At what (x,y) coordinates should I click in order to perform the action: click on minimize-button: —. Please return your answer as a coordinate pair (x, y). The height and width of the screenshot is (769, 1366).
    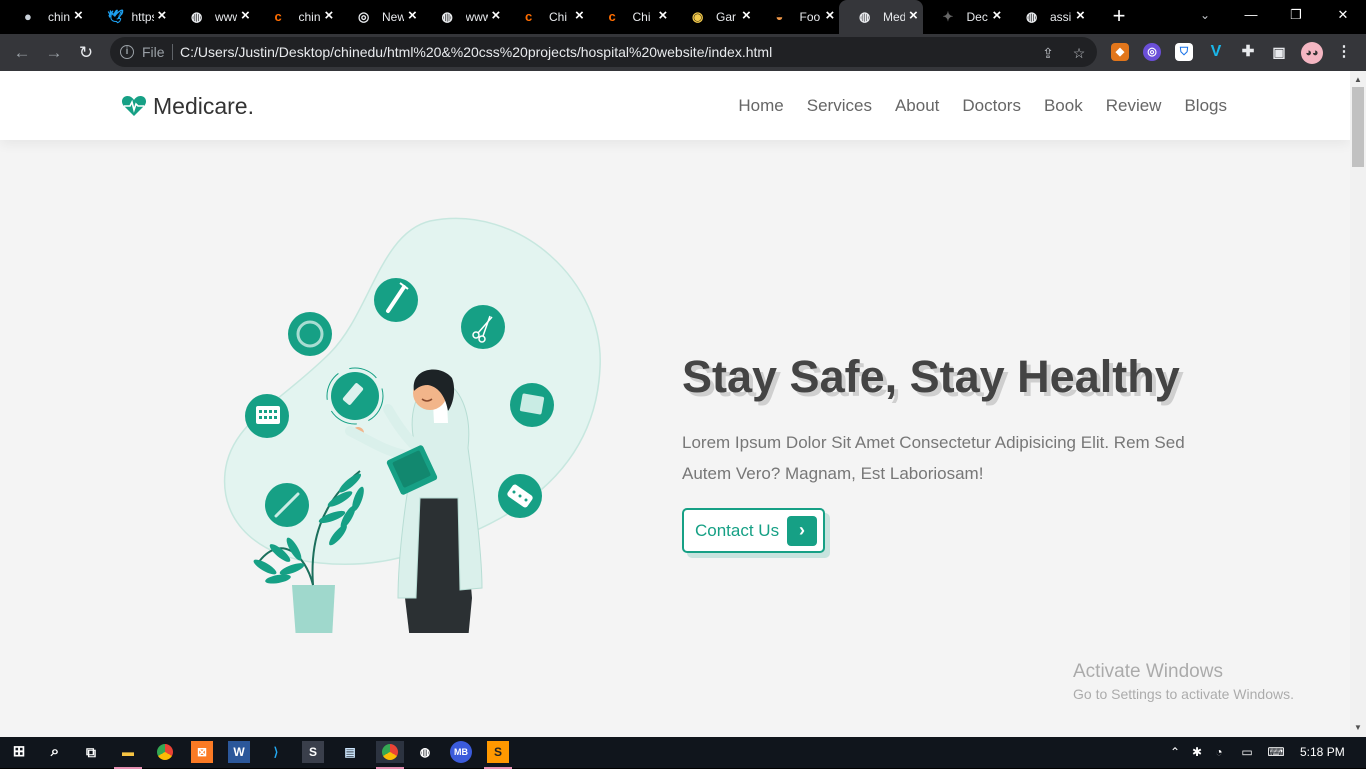
    Looking at the image, I should click on (1251, 15).